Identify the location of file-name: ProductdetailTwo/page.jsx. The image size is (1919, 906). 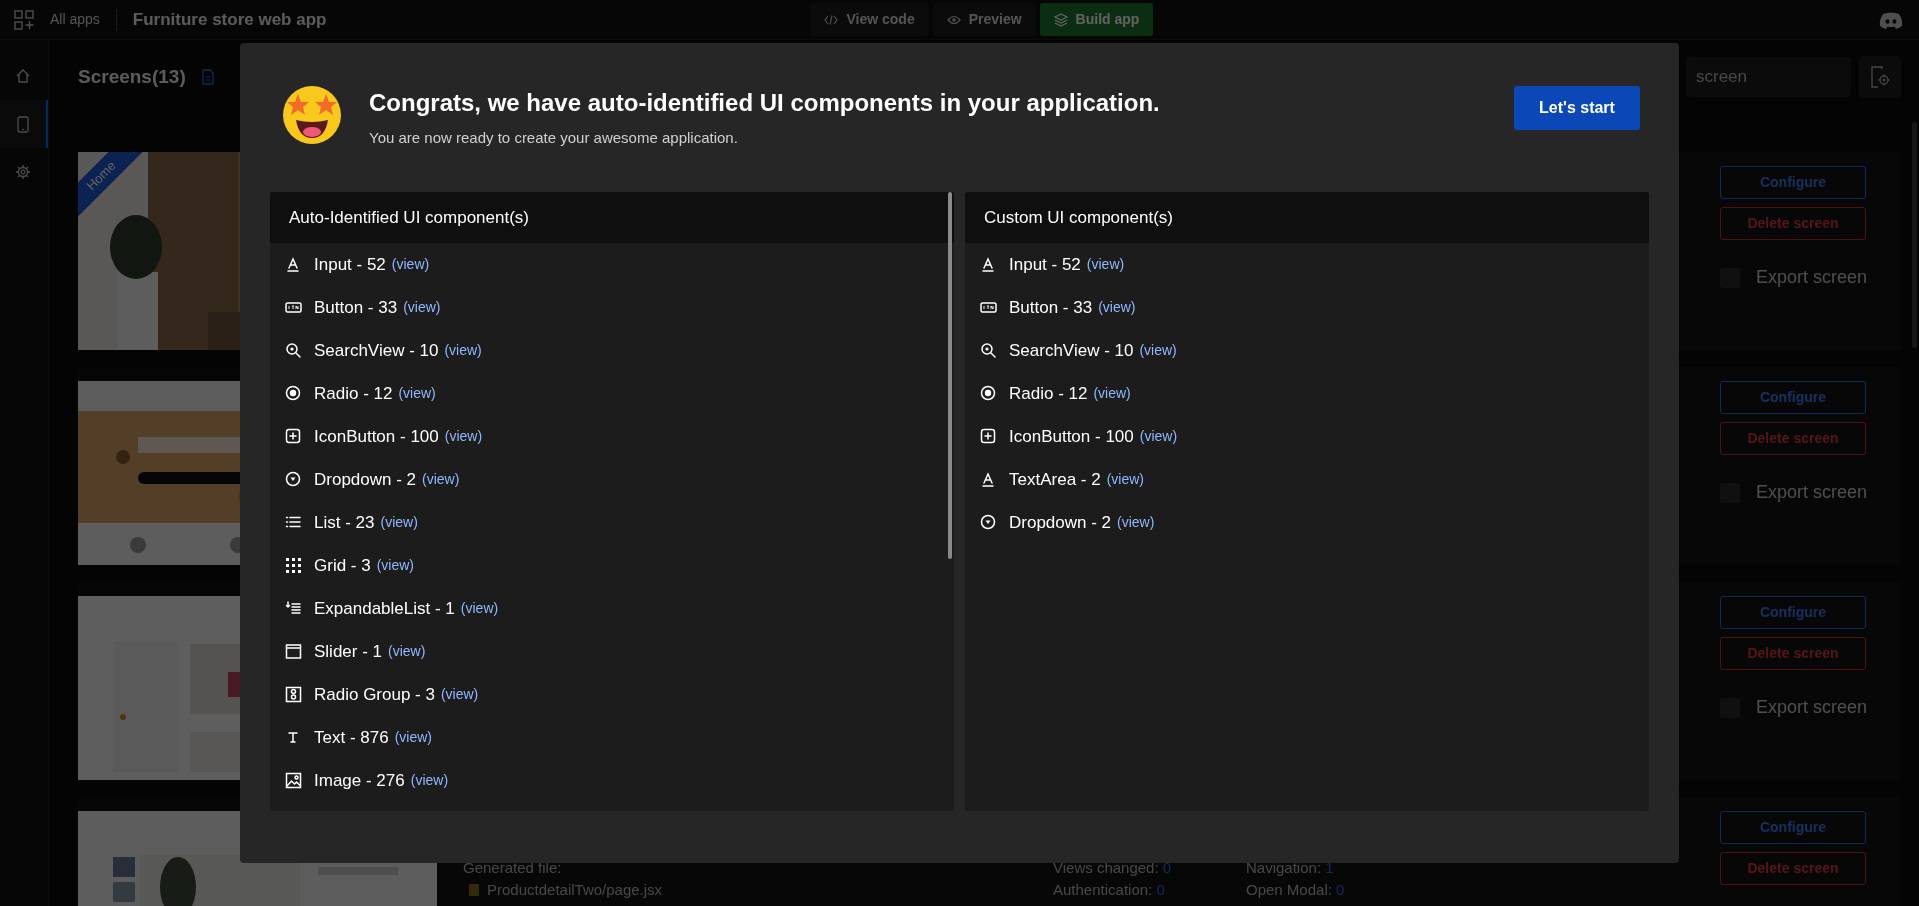
(575, 890).